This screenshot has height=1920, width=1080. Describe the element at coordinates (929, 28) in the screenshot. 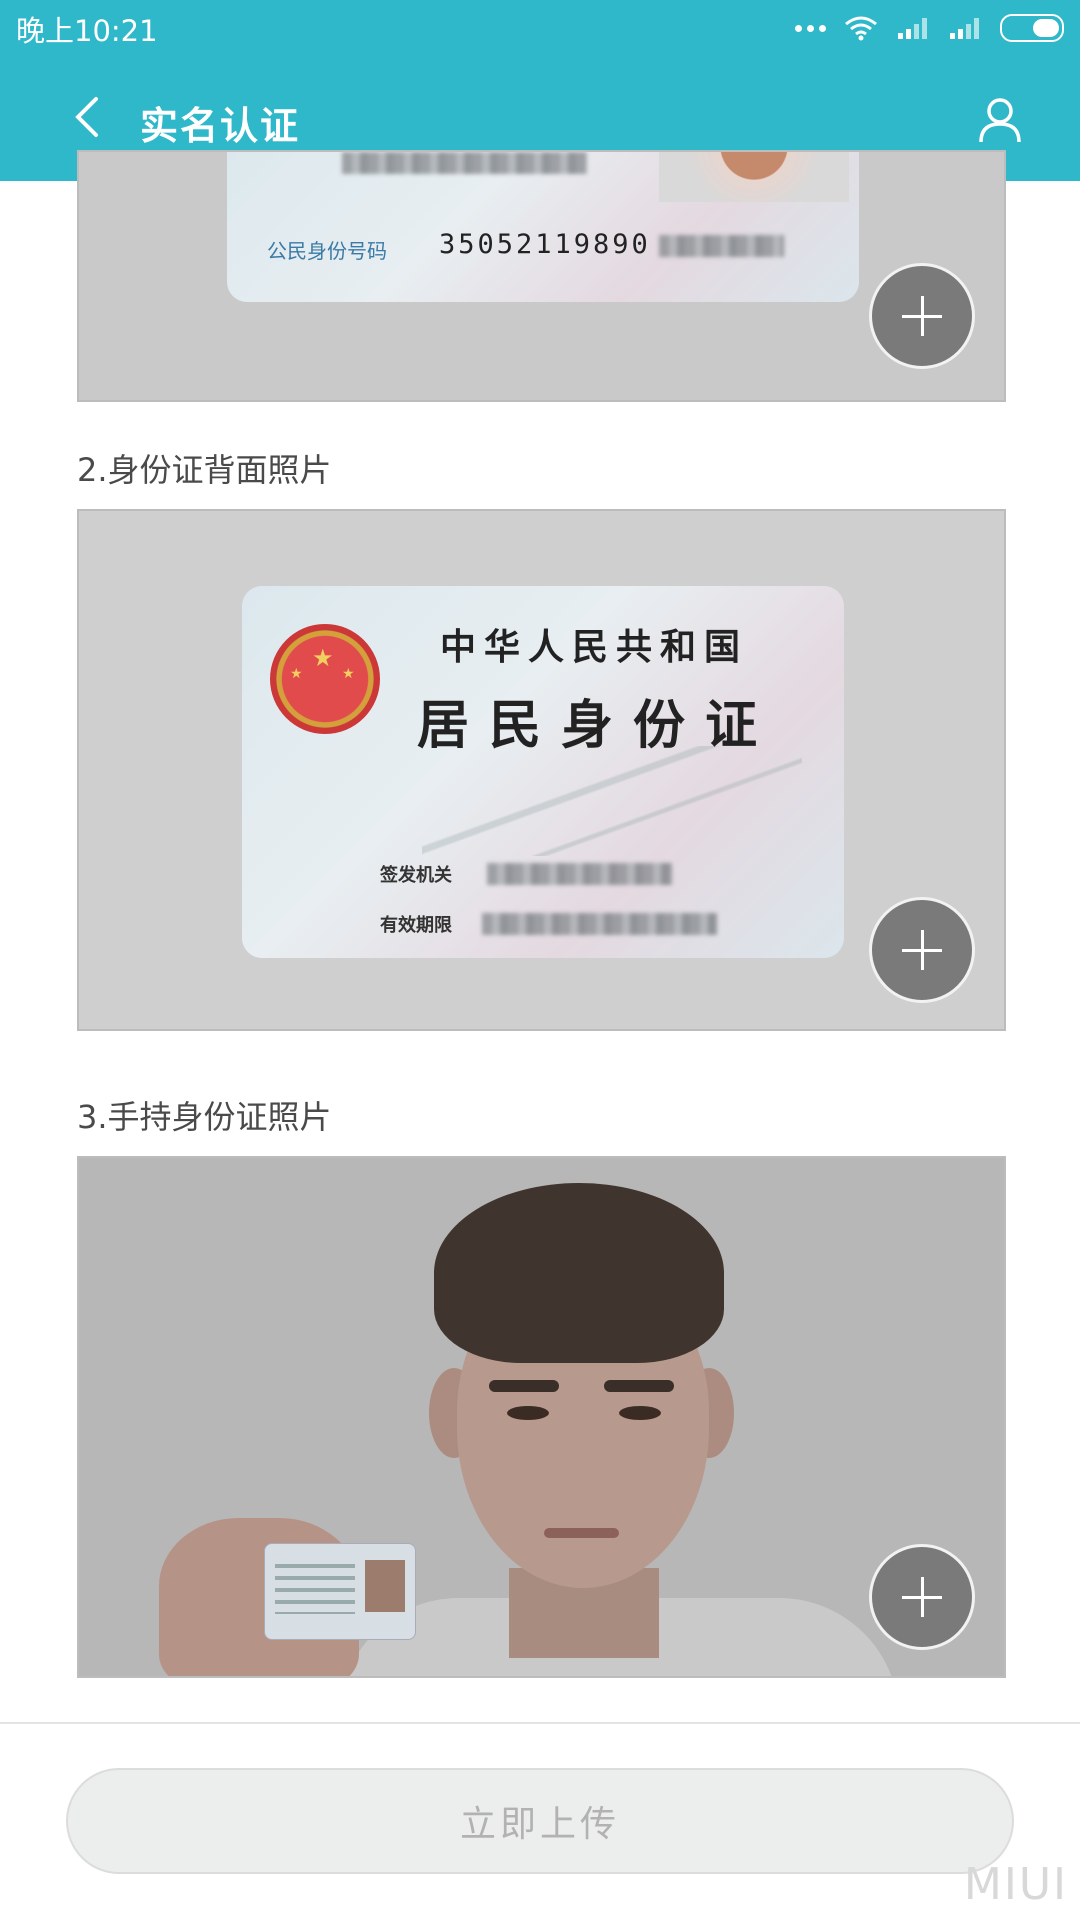

I see `status-icons` at that location.